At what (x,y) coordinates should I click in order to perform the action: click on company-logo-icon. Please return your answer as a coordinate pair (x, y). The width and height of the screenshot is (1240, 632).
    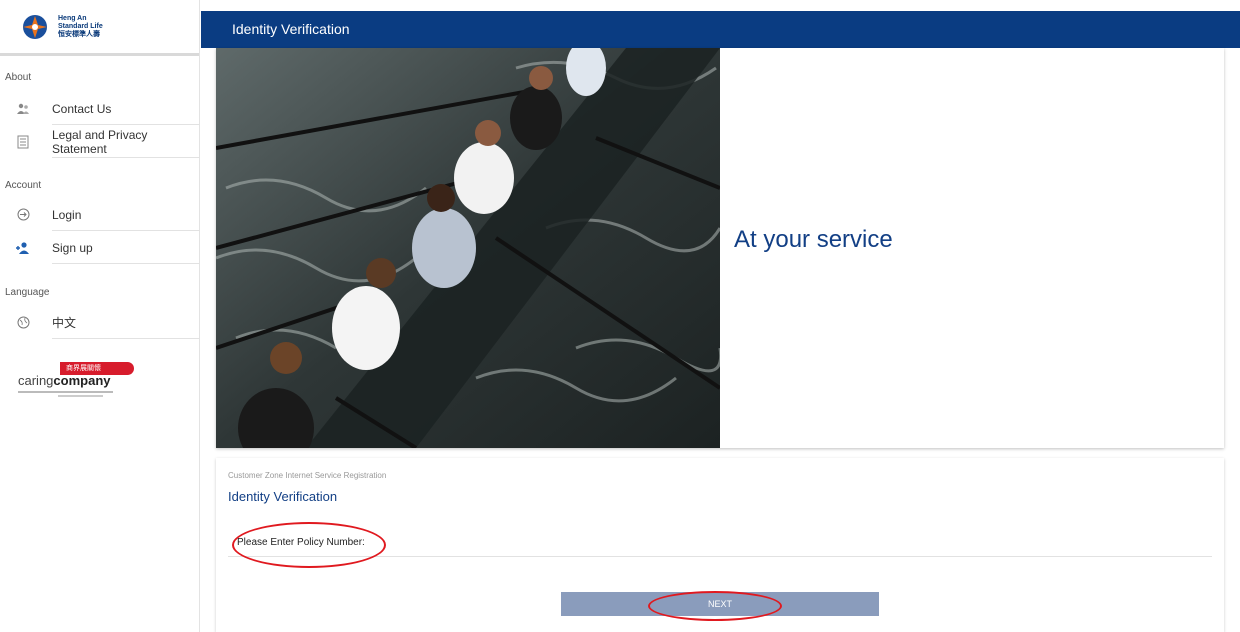
    Looking at the image, I should click on (35, 26).